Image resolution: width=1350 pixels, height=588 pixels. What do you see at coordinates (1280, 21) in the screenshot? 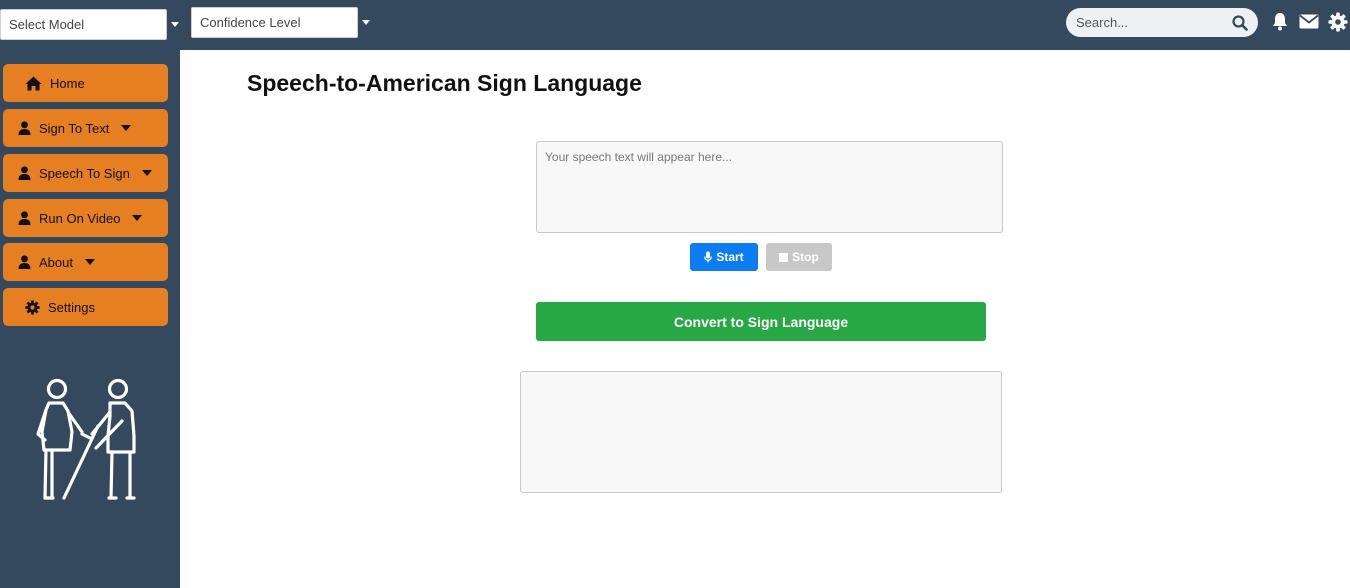
I see `bell-icon` at bounding box center [1280, 21].